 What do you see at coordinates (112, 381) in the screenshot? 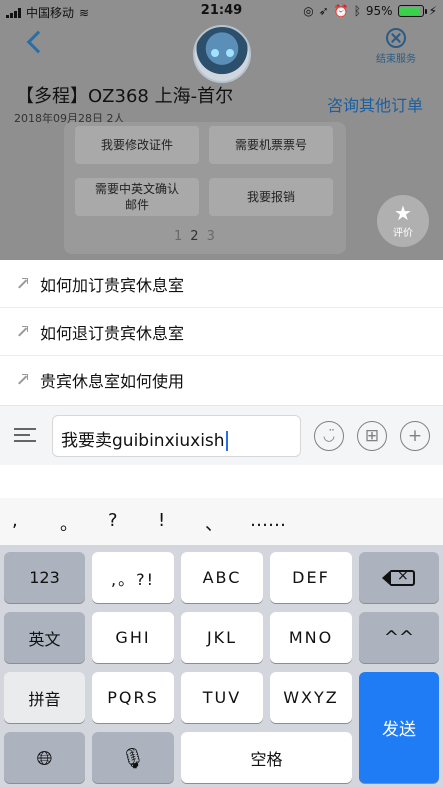
I see `suggestion-label: 贵宾休息室如何使用` at bounding box center [112, 381].